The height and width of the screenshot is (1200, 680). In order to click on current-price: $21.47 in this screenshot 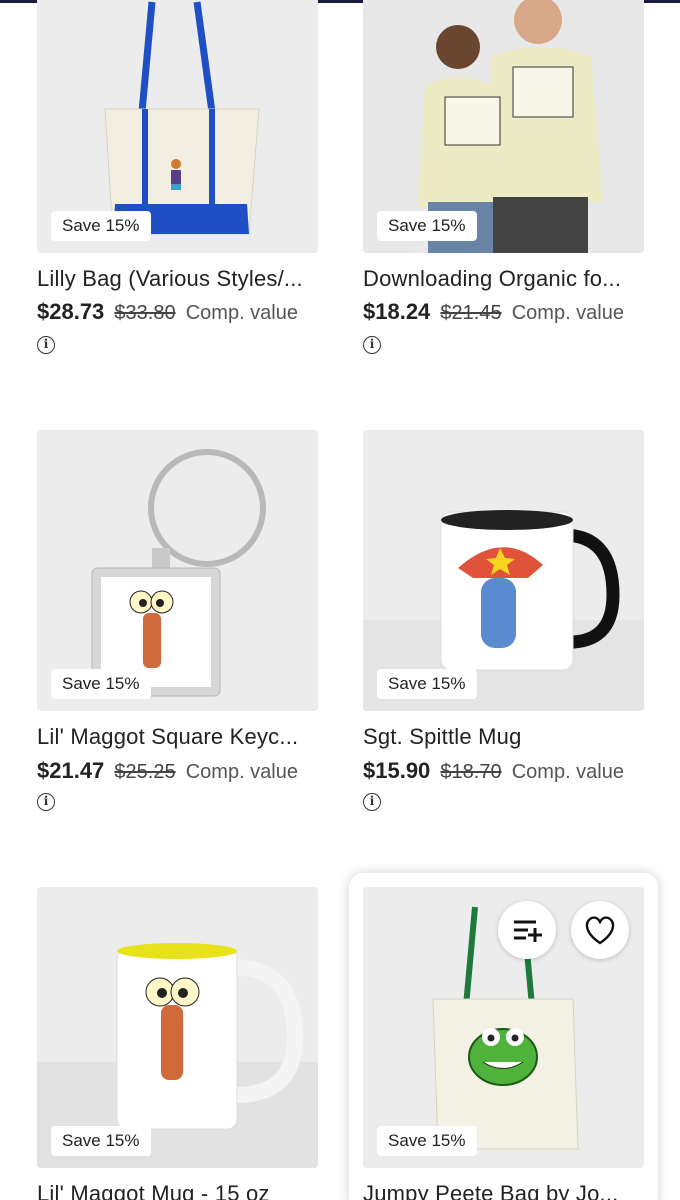, I will do `click(71, 770)`.